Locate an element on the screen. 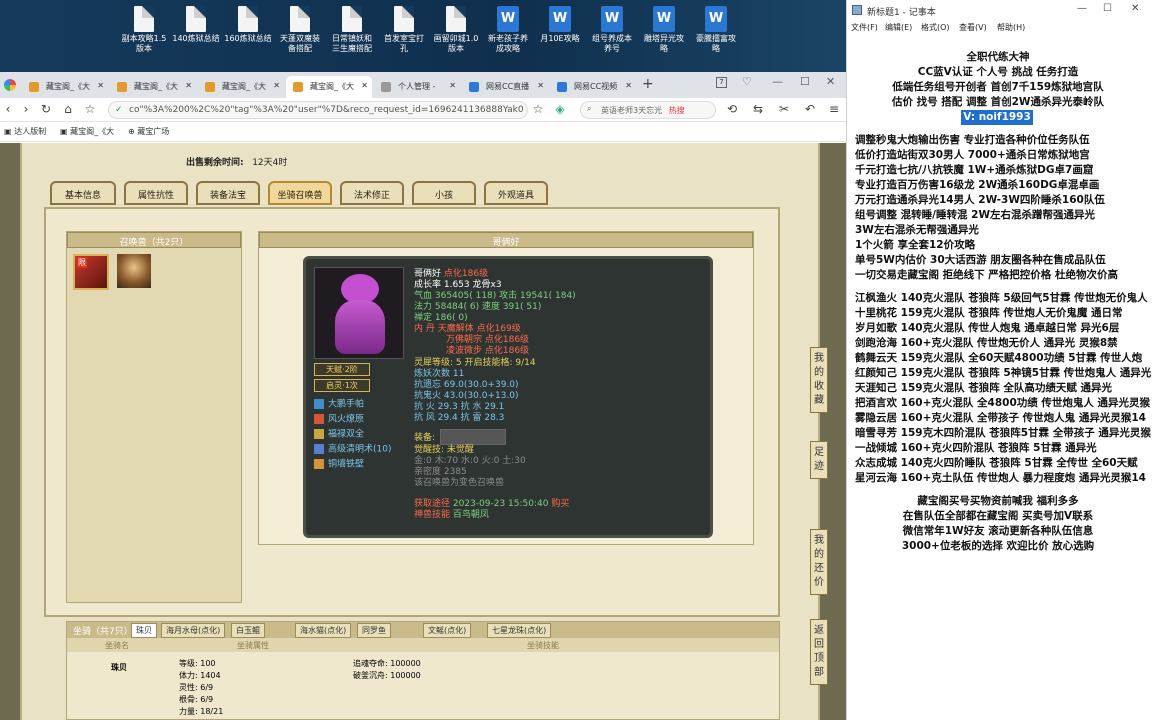  desktop-icon-1: 副本攻略1.5 版本 is located at coordinates (144, 30).